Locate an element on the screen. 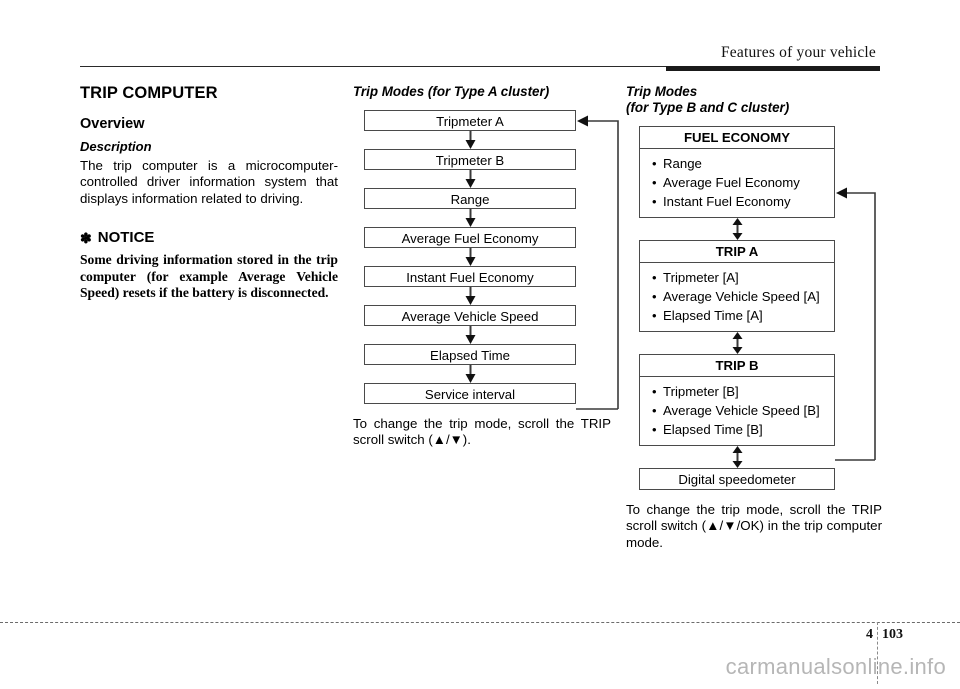 This screenshot has height=689, width=960. notice-heading: NOTICE is located at coordinates (126, 238).